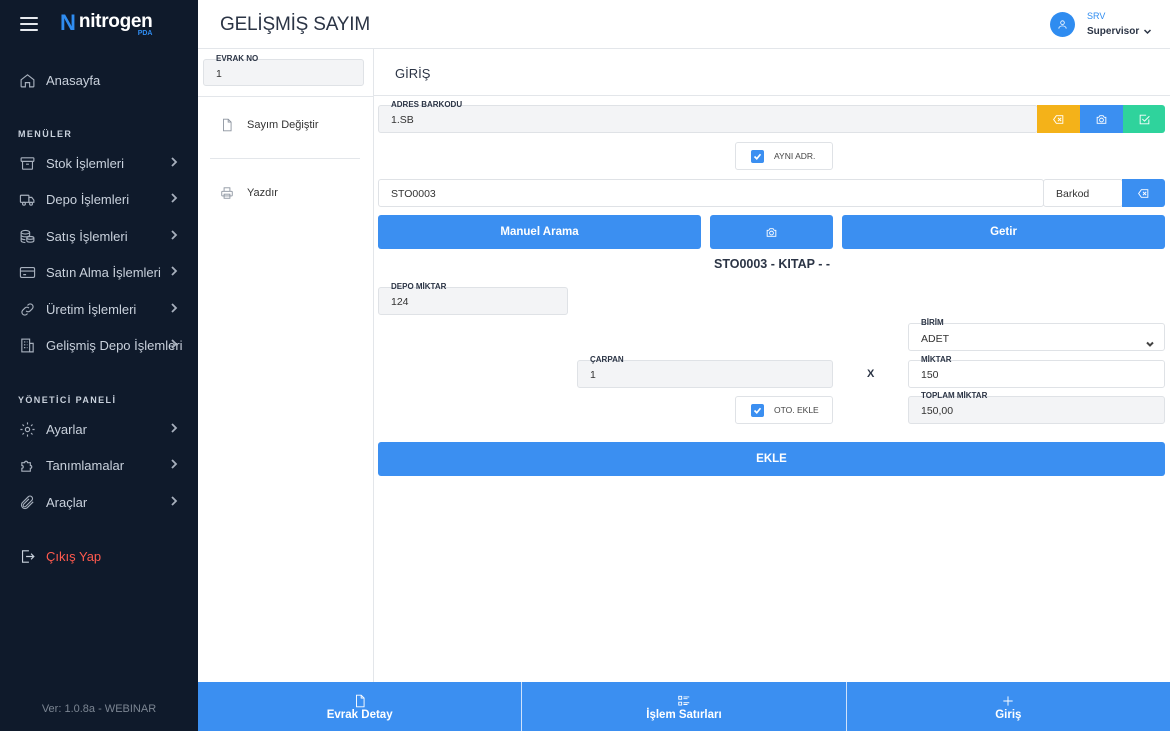  What do you see at coordinates (249, 193) in the screenshot?
I see `print-item: Yazdır` at bounding box center [249, 193].